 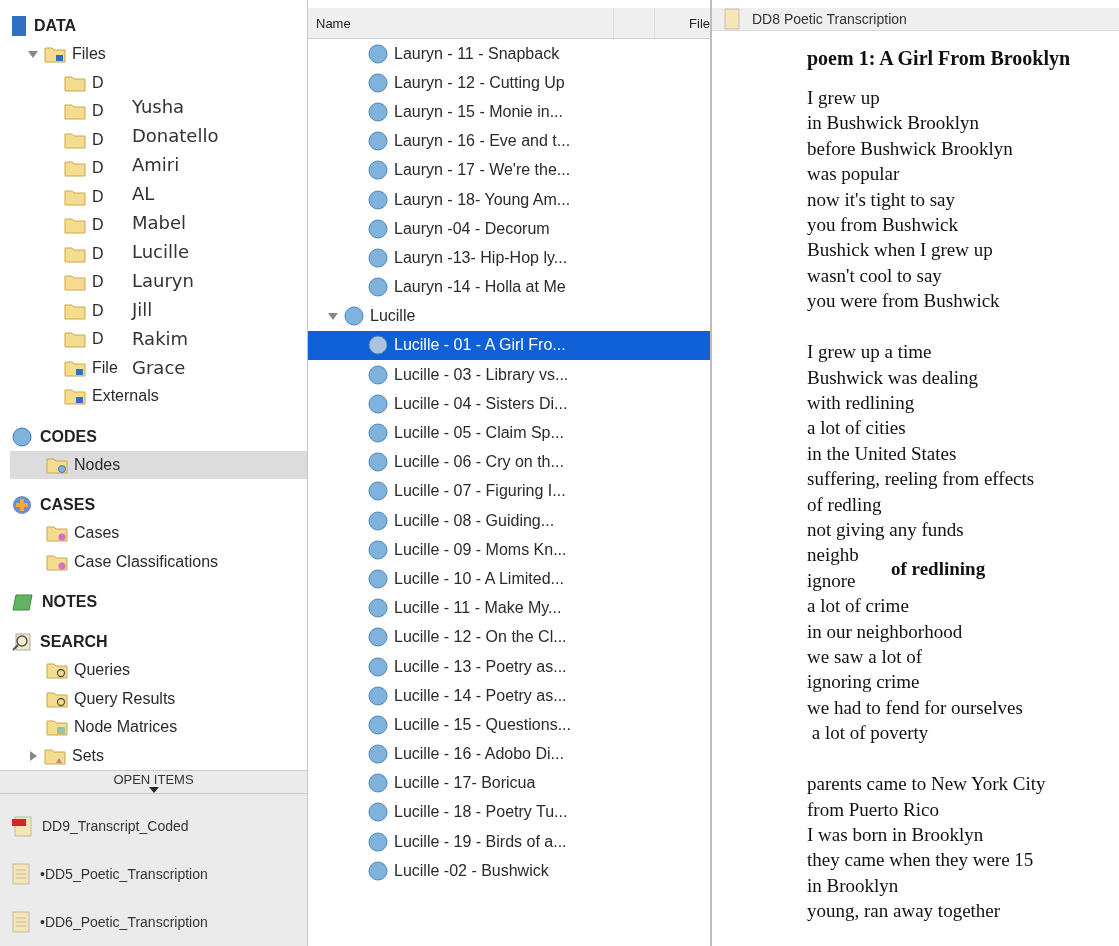 What do you see at coordinates (509, 54) in the screenshot?
I see `node-row: Lauryn - 11 - Snapback` at bounding box center [509, 54].